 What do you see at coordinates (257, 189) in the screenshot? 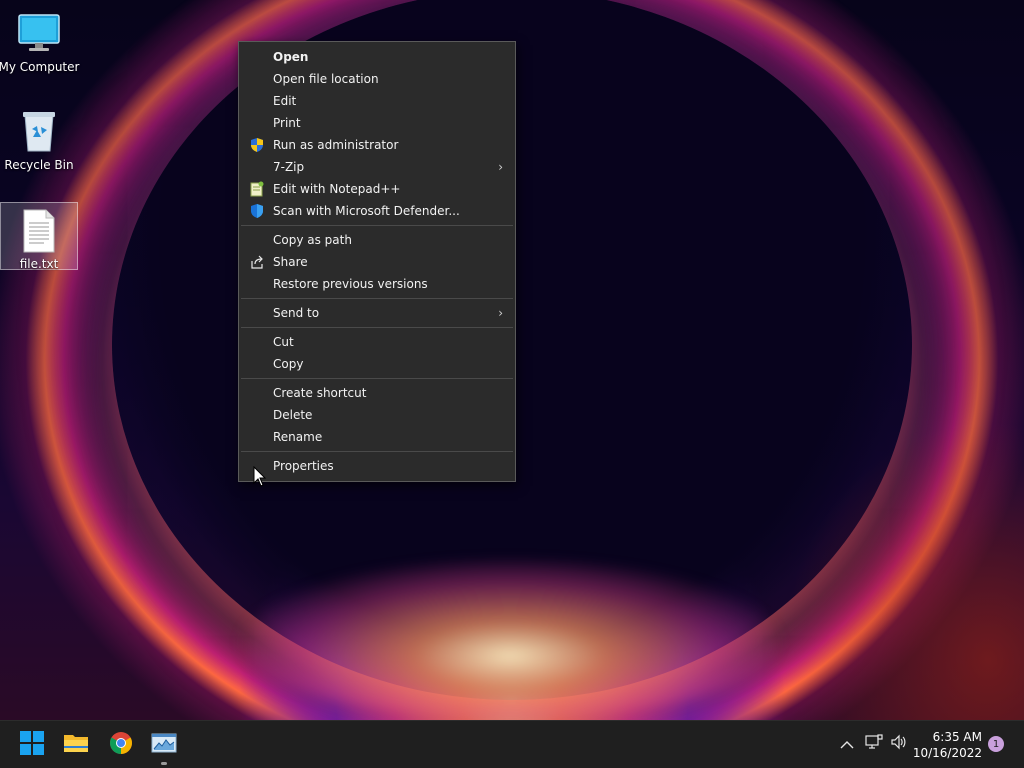
I see `notepad-plus-plus-icon` at bounding box center [257, 189].